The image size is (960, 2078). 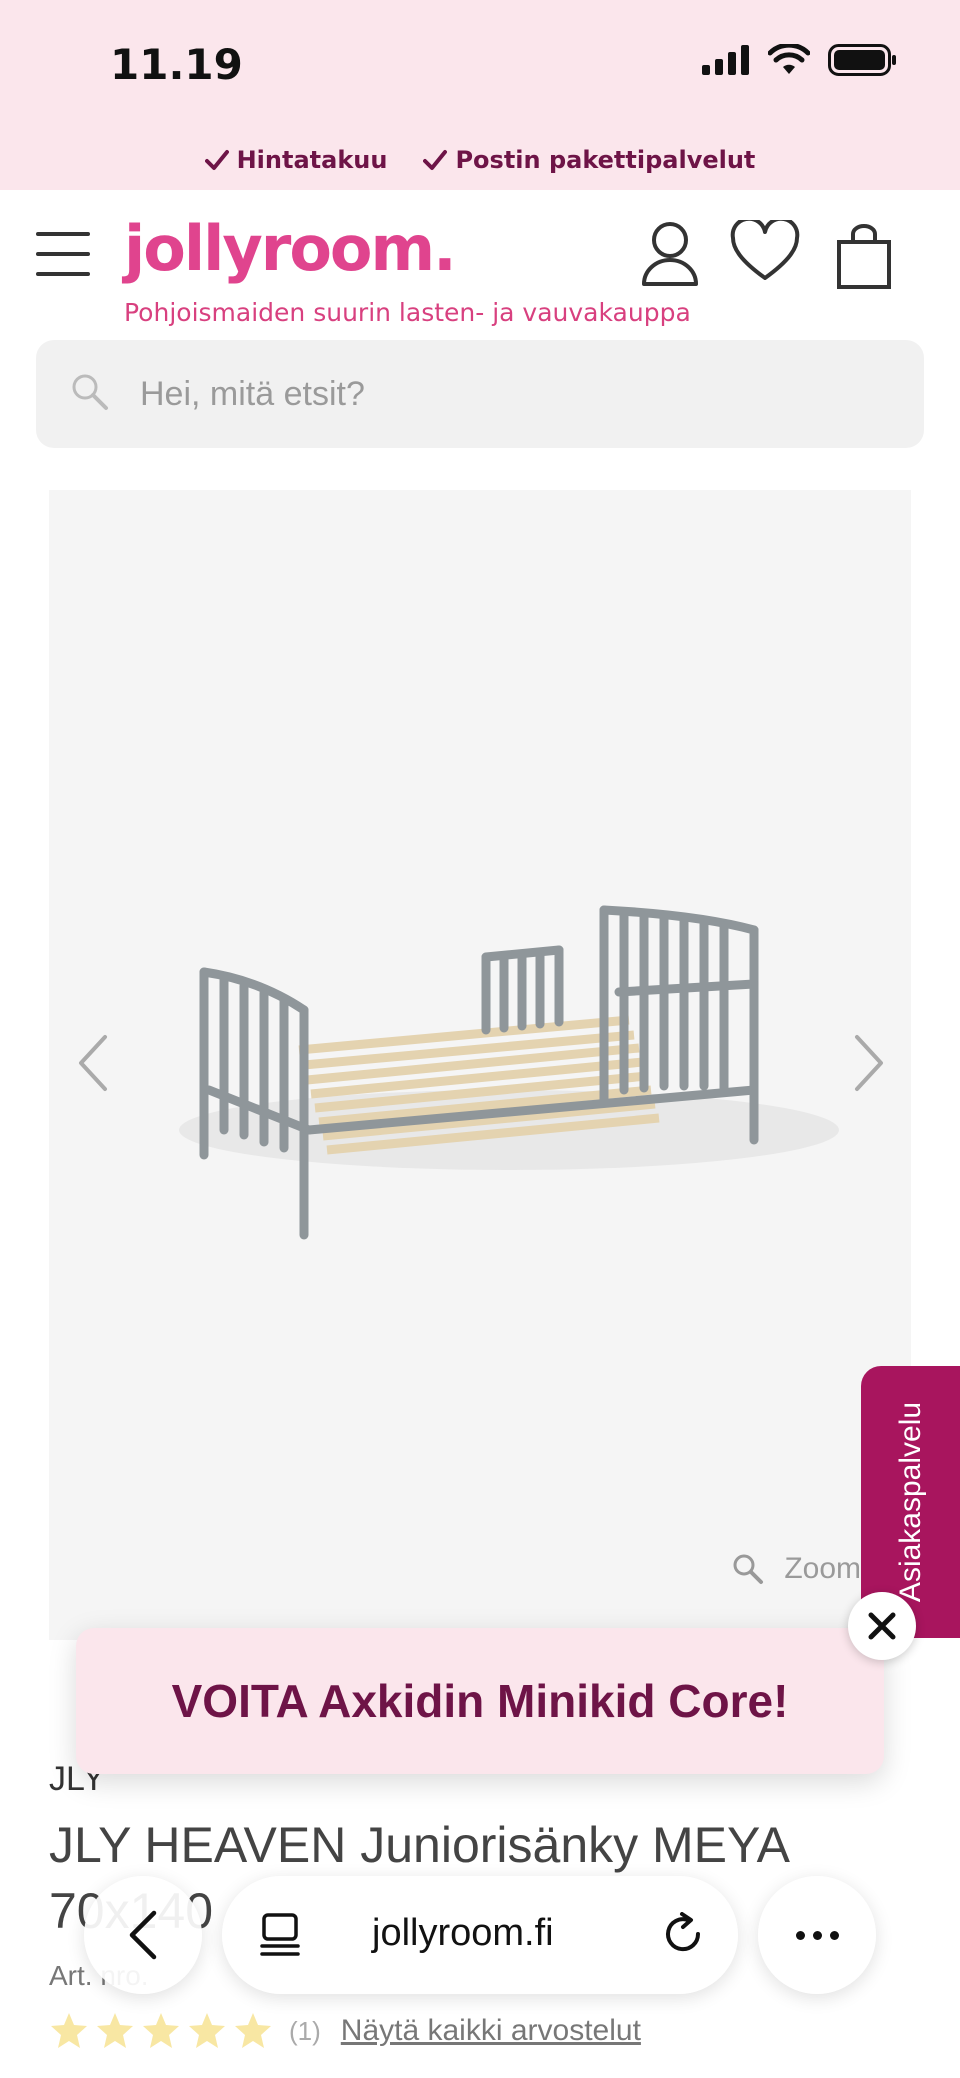 I want to click on browser-toolbar: jollyroom.fi, so click(x=480, y=1935).